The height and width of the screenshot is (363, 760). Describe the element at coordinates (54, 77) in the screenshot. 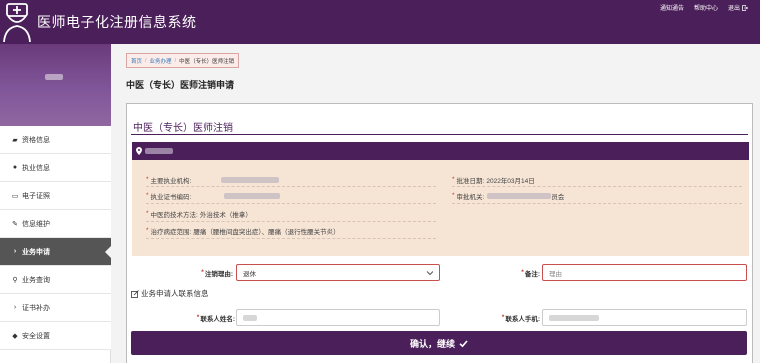

I see `user-name-redacted` at that location.